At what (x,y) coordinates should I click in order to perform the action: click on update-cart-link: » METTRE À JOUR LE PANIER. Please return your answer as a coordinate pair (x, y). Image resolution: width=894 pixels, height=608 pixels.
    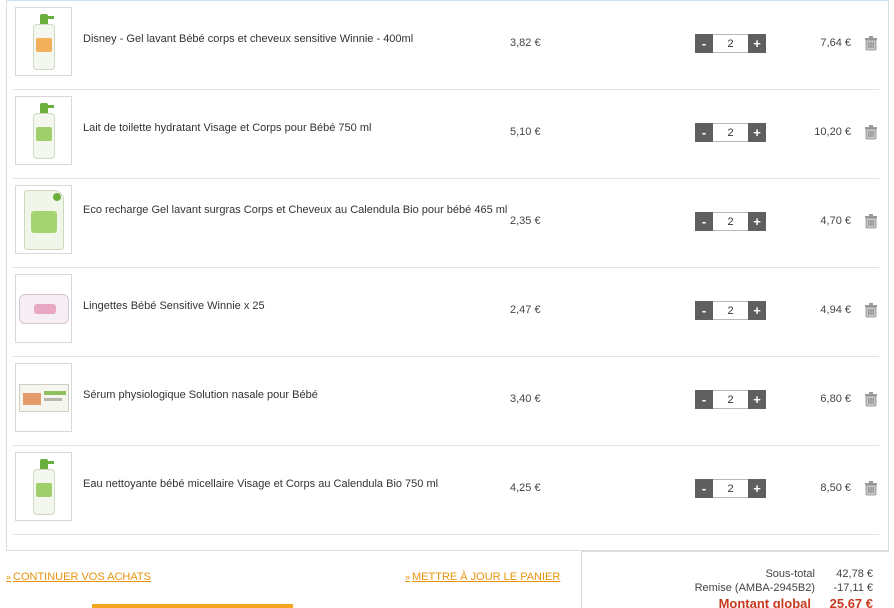
    Looking at the image, I should click on (482, 577).